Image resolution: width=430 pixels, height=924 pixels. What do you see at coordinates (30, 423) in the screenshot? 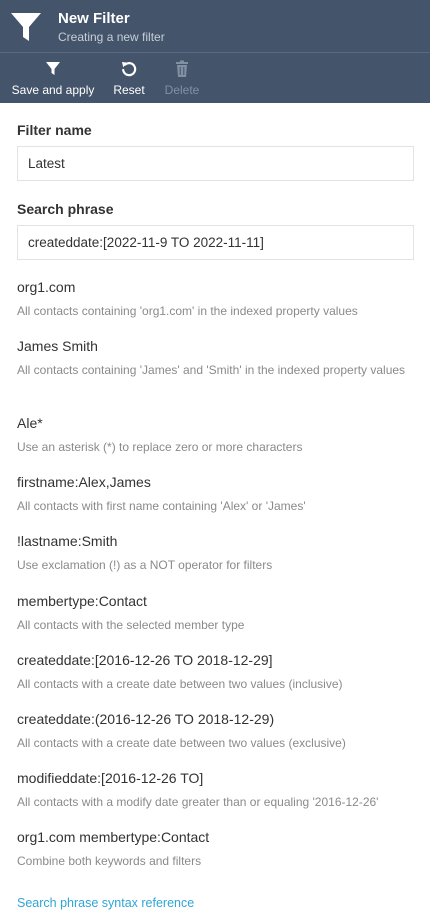
I see `example-phrase: Ale*` at bounding box center [30, 423].